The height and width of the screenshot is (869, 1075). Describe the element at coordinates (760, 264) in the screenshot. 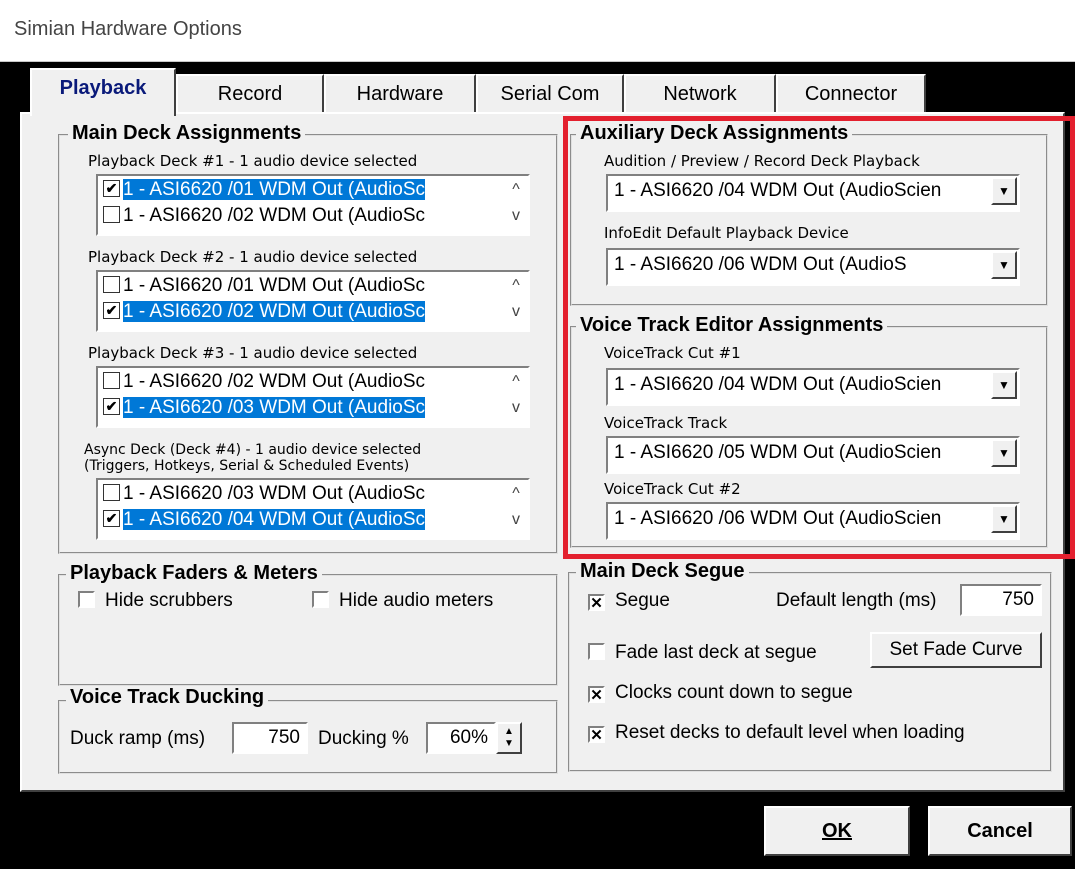

I see `combobox-value: 1 - ASI6620 /06 WDM Out (AudioS` at that location.